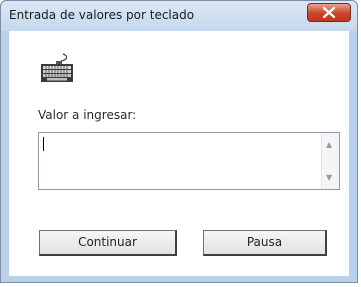  Describe the element at coordinates (265, 243) in the screenshot. I see `pause-button: Pausa` at that location.